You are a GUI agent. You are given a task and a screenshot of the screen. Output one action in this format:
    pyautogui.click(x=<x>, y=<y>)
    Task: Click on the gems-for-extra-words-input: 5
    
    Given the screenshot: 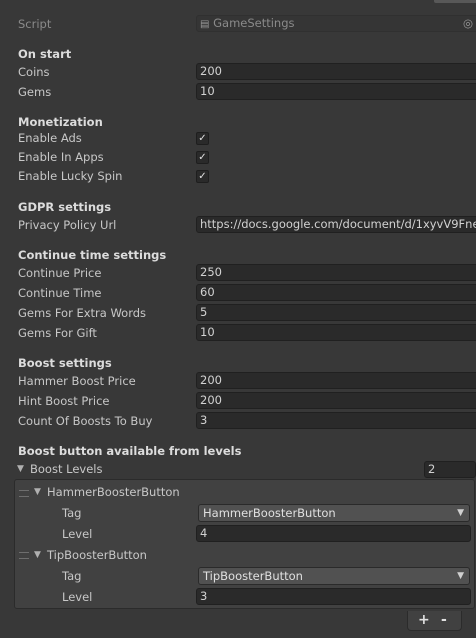 What is the action you would take?
    pyautogui.click(x=336, y=312)
    